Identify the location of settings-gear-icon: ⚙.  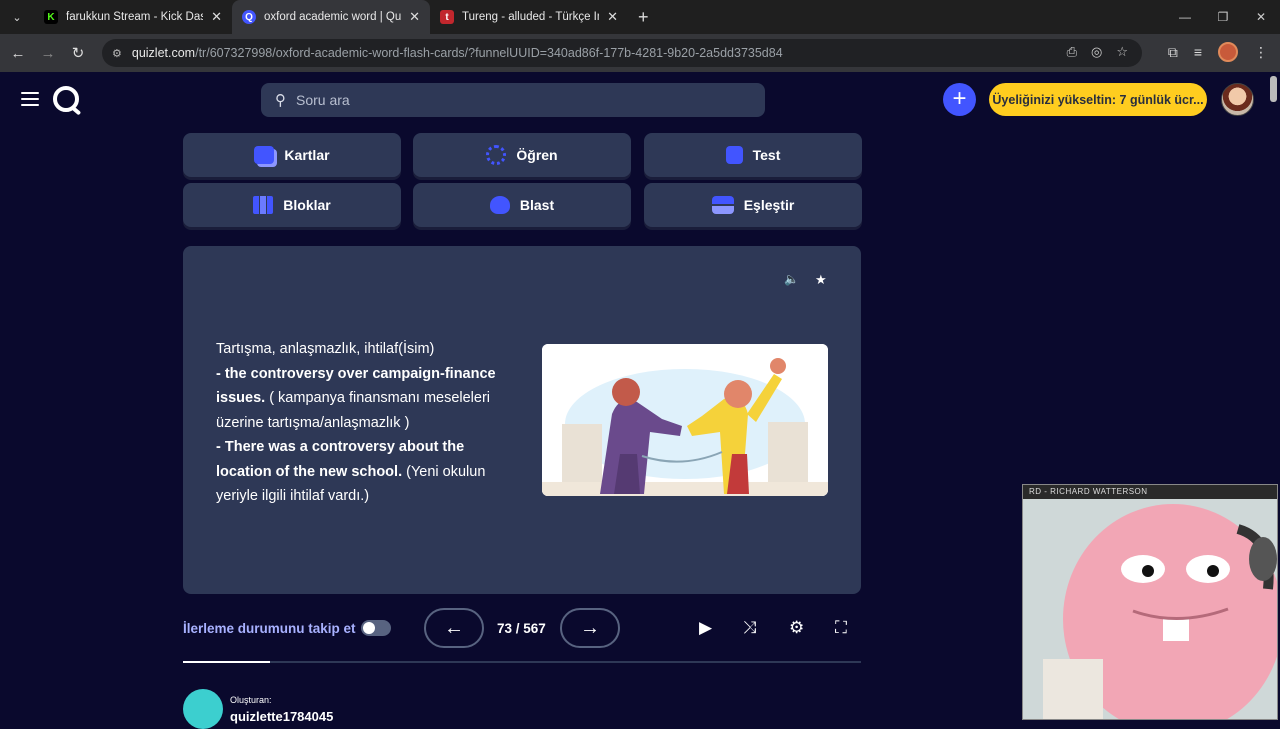
(796, 628).